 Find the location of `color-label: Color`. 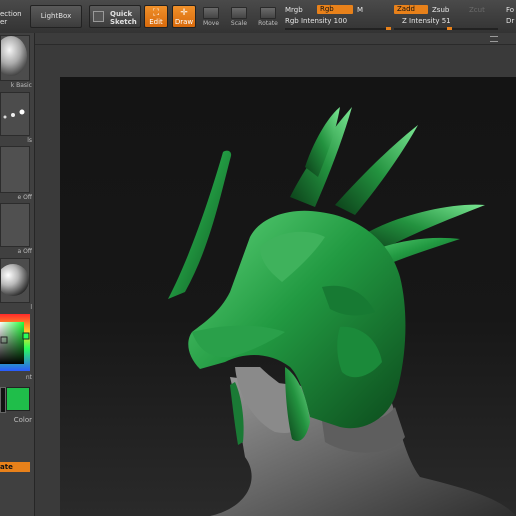

color-label: Color is located at coordinates (22, 420).